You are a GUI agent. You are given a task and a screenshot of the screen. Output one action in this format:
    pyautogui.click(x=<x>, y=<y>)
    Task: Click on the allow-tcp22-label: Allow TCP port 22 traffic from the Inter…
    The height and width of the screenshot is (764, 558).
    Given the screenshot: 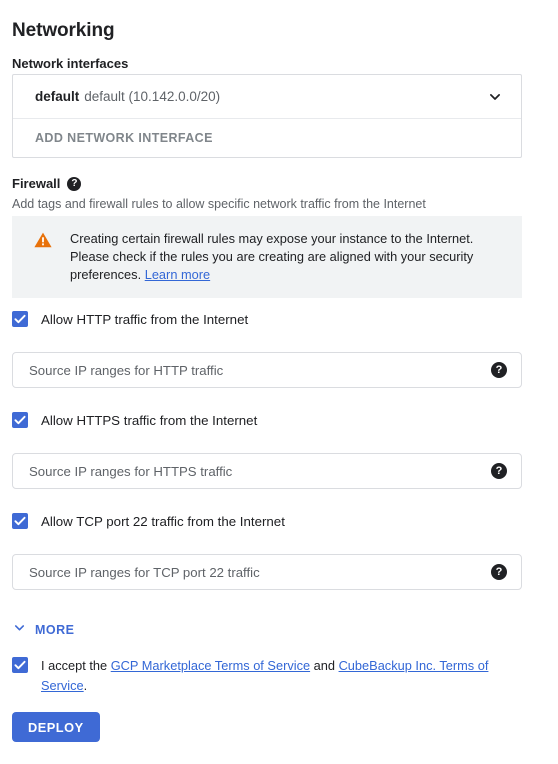 What is the action you would take?
    pyautogui.click(x=163, y=521)
    